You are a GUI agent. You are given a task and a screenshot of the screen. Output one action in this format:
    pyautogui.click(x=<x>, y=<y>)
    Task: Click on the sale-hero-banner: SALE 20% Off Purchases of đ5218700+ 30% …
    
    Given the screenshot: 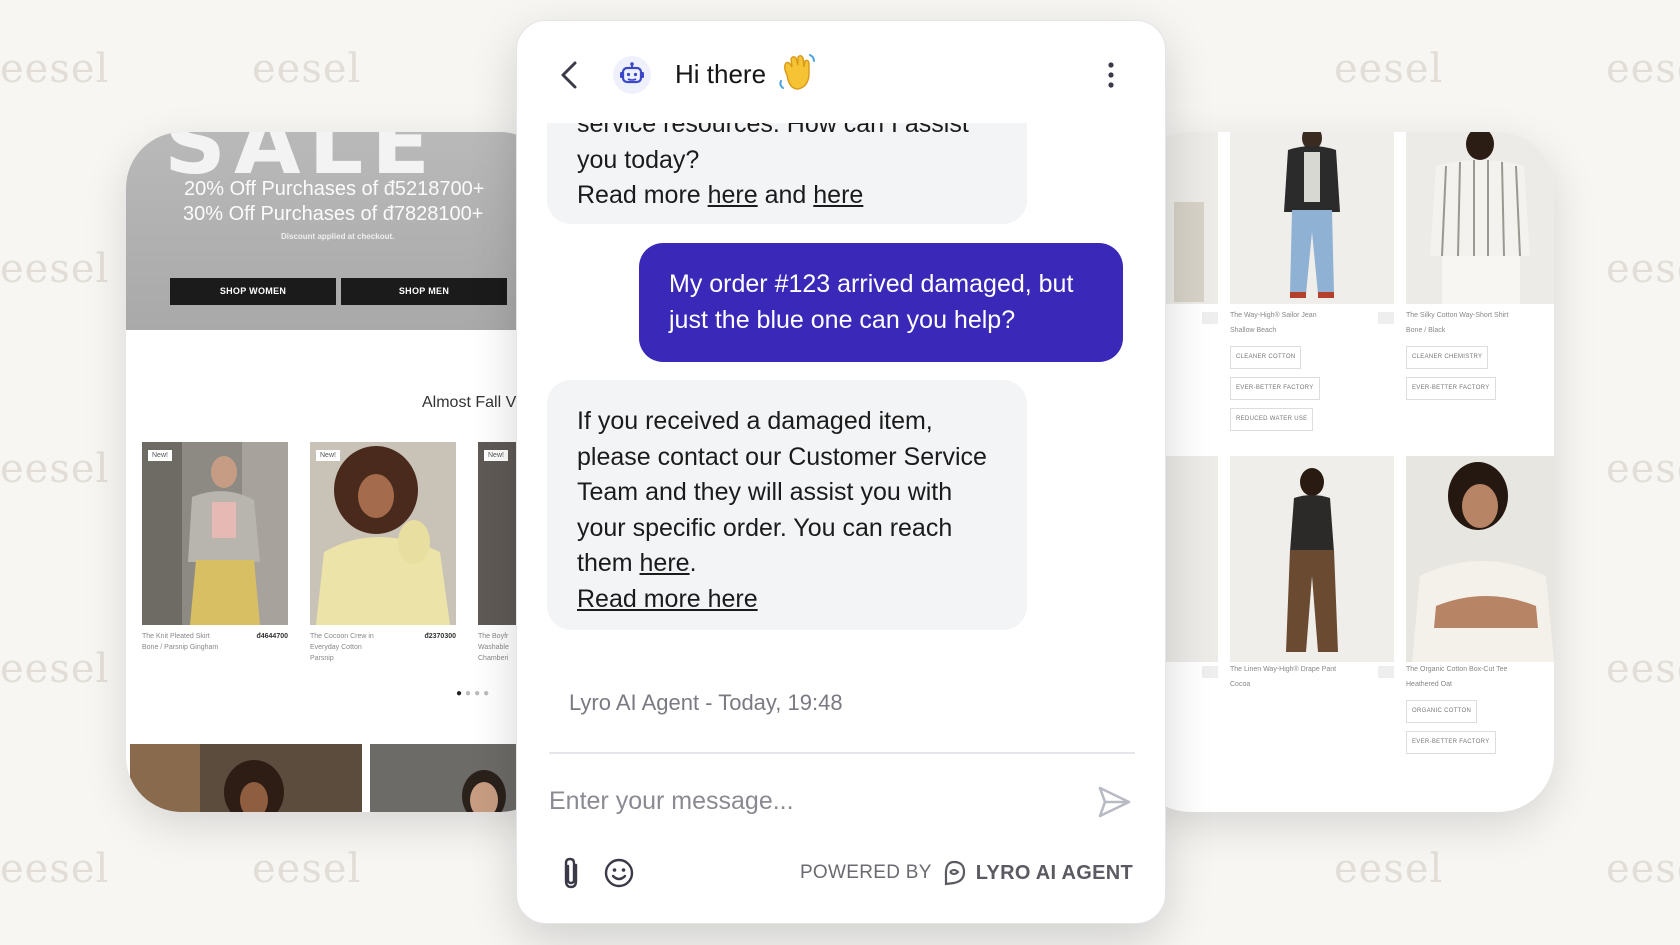 What is the action you would take?
    pyautogui.click(x=341, y=231)
    